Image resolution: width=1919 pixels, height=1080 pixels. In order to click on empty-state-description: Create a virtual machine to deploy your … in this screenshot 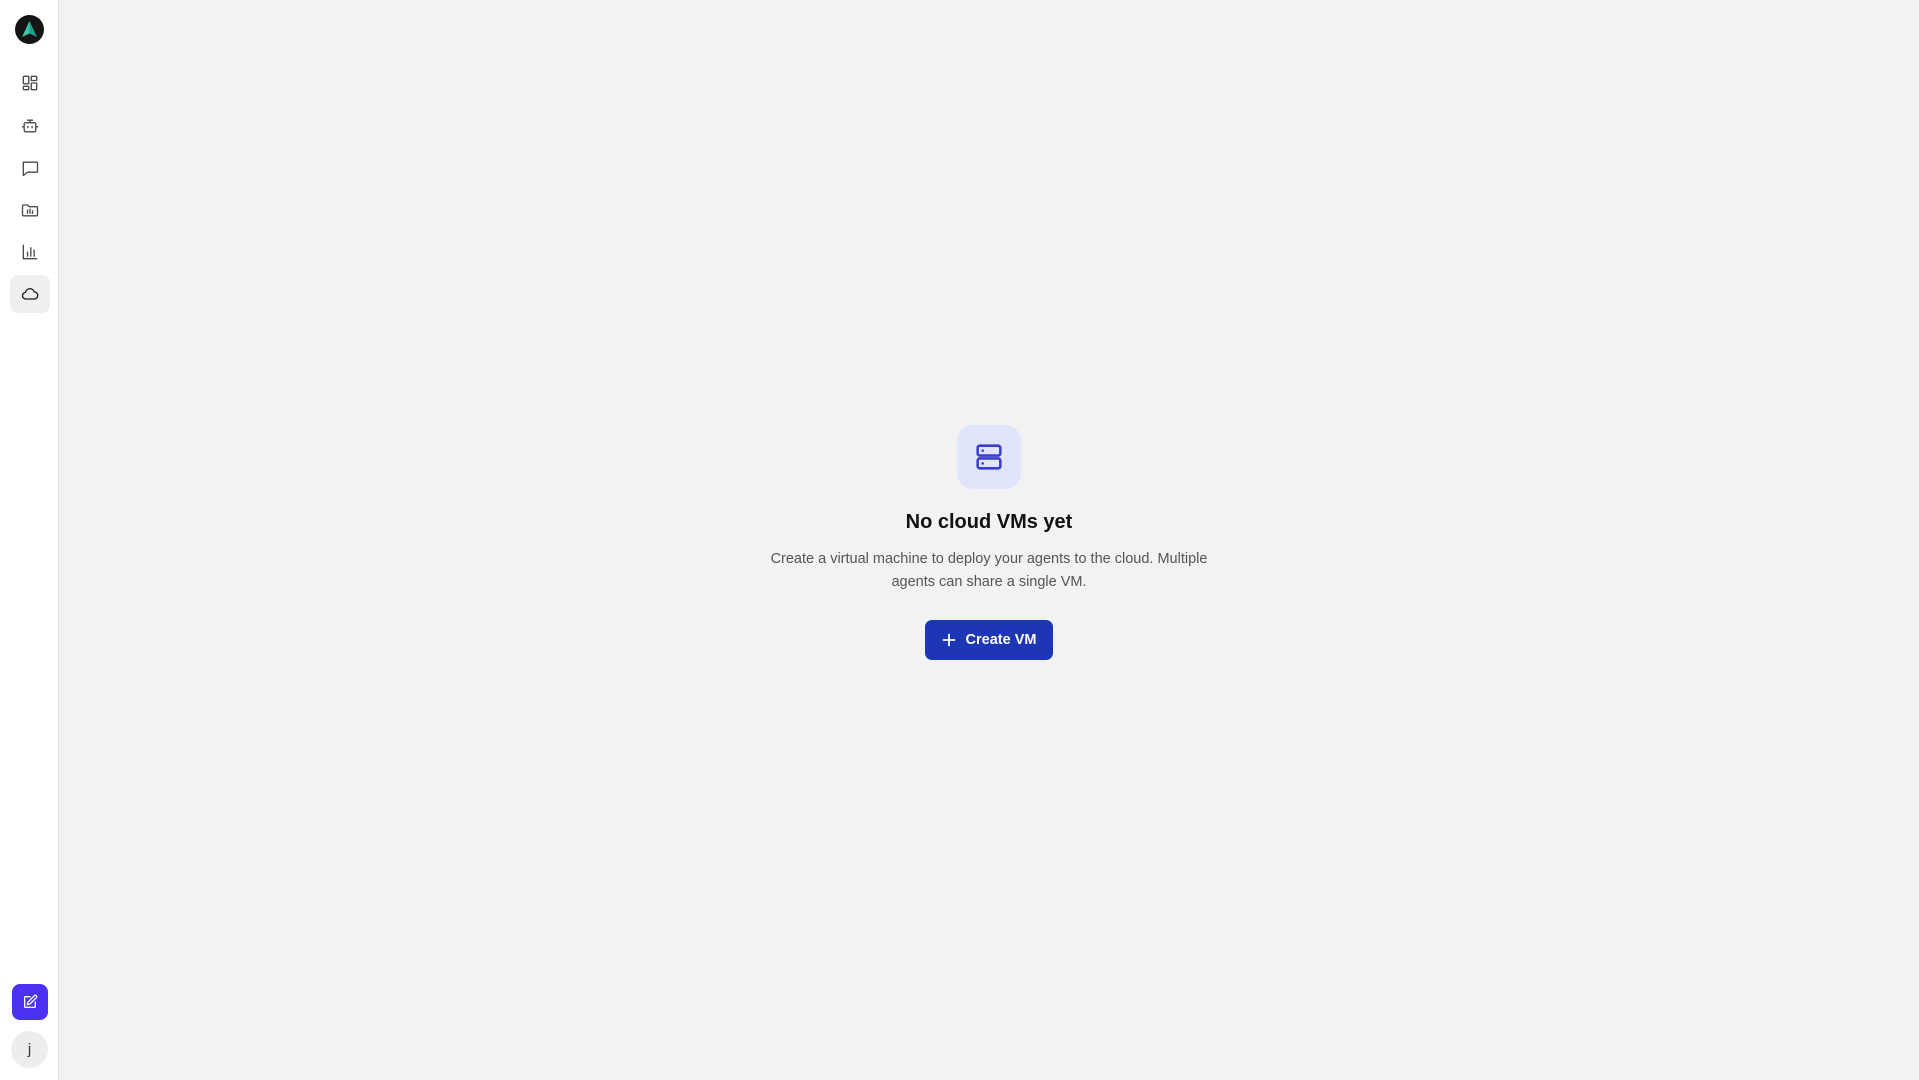, I will do `click(989, 570)`.